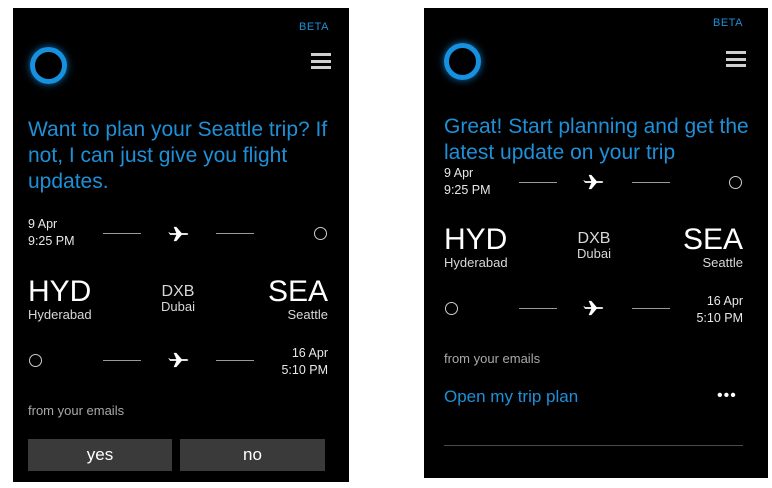 This screenshot has height=488, width=772. What do you see at coordinates (252, 455) in the screenshot?
I see `no-button: no` at bounding box center [252, 455].